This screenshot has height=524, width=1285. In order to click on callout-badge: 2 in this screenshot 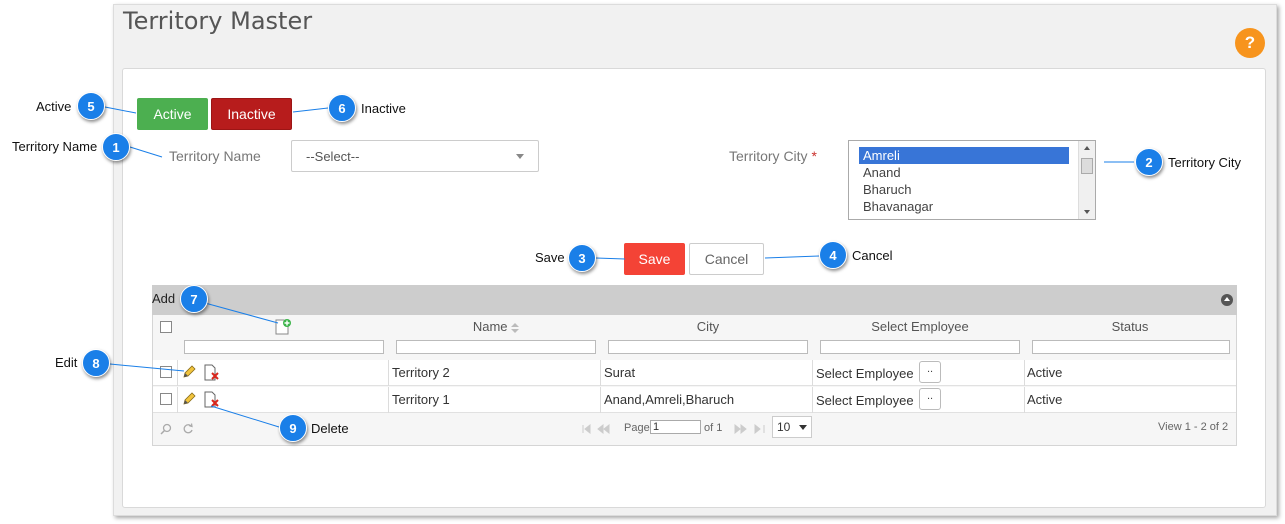, I will do `click(1149, 162)`.